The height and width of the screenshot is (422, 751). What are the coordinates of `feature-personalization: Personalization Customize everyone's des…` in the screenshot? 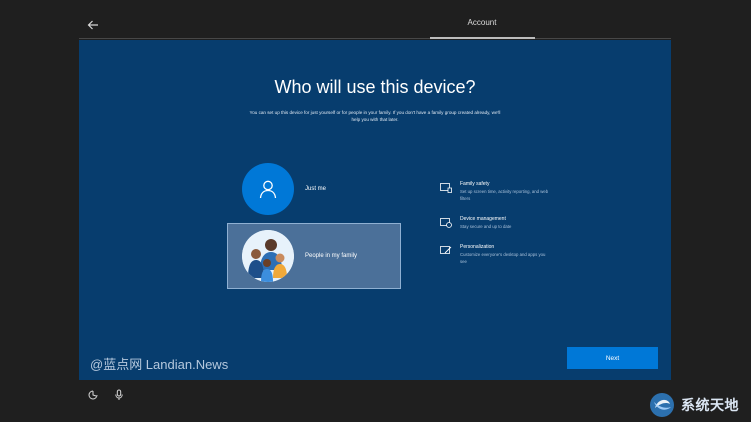 It's located at (495, 254).